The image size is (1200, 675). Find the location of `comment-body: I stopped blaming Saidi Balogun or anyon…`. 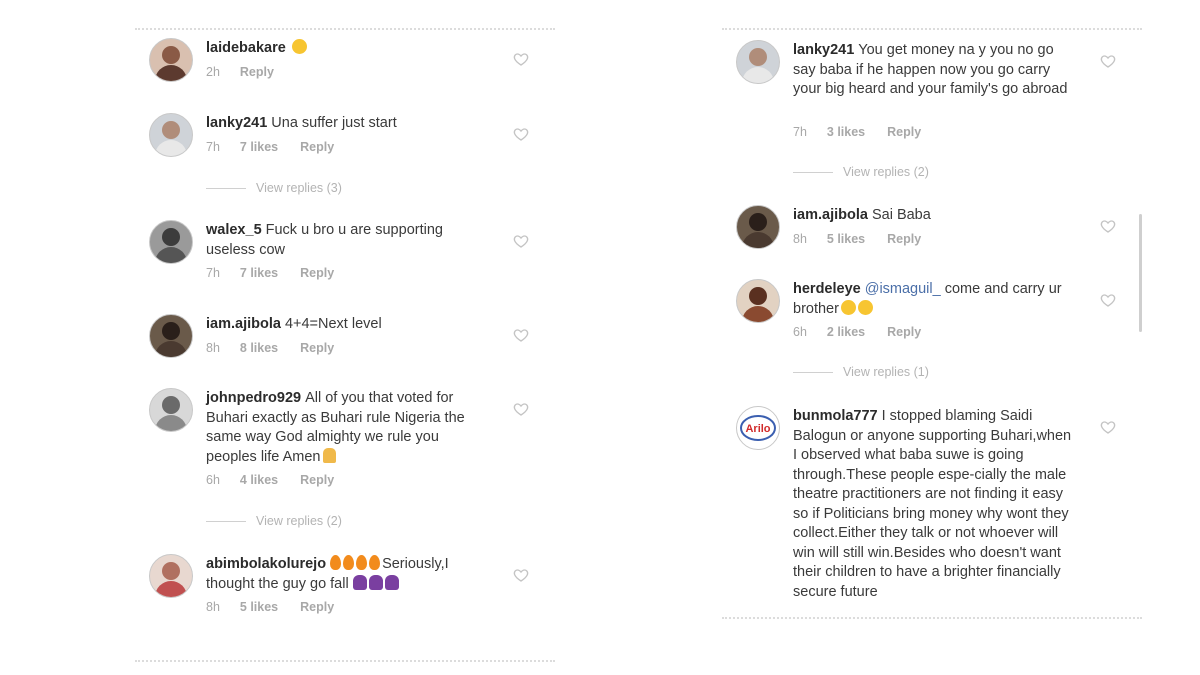

comment-body: I stopped blaming Saidi Balogun or anyon… is located at coordinates (932, 504).